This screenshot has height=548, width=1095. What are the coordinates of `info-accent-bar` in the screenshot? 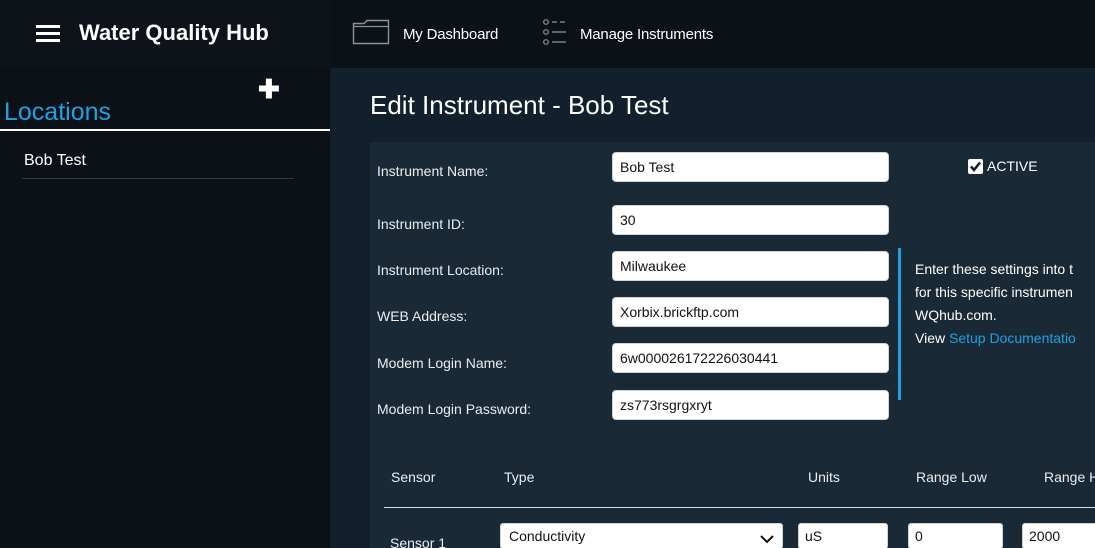 It's located at (899, 324).